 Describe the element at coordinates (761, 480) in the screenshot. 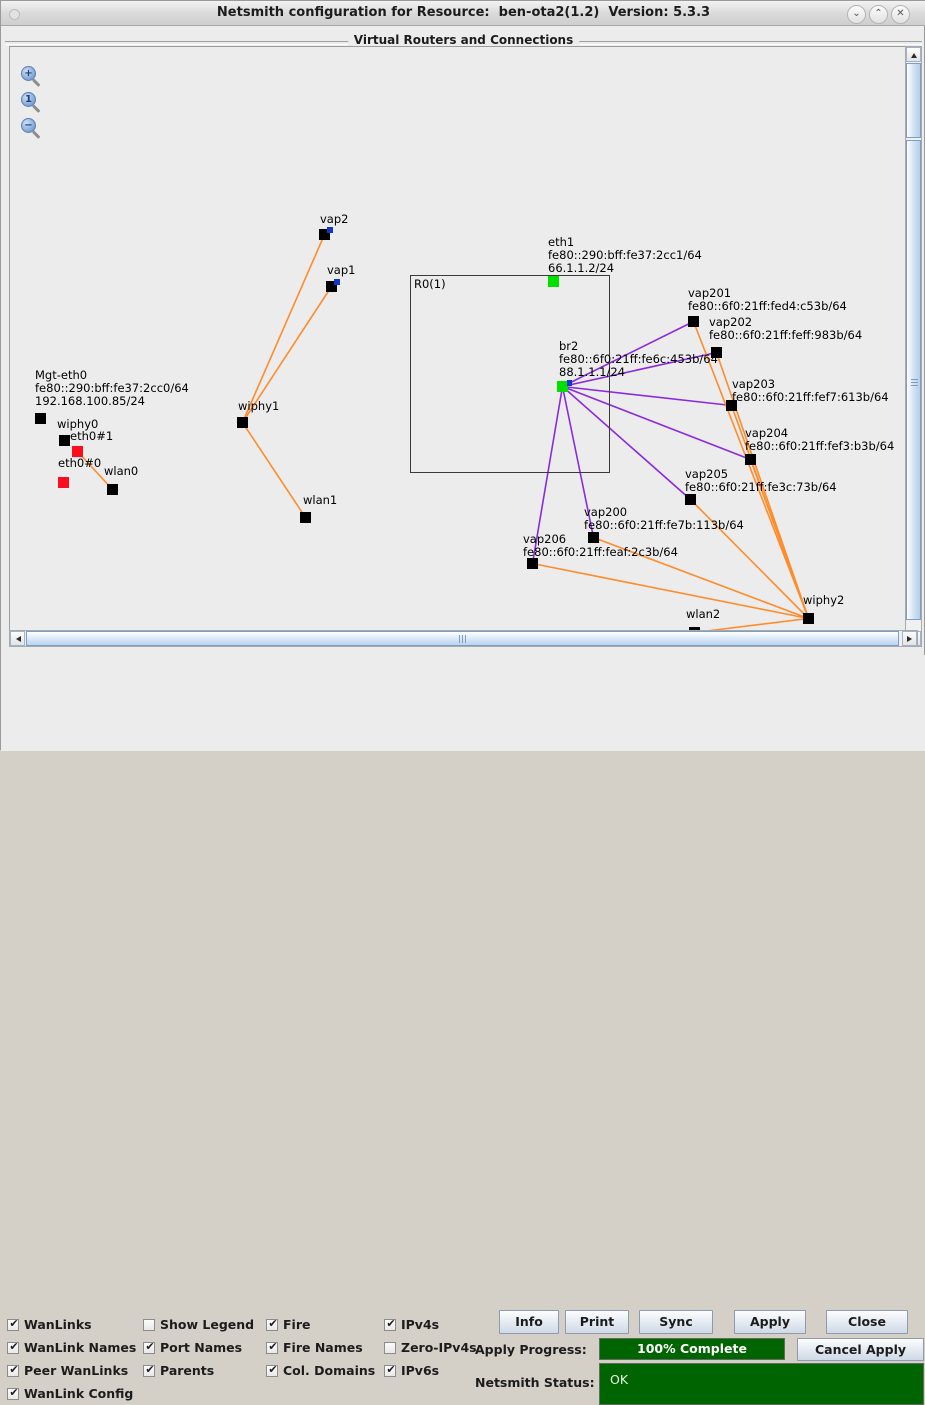

I see `node-label-vap205: vap205 fe80::6f0:21ff:fe3c:73b/64` at that location.